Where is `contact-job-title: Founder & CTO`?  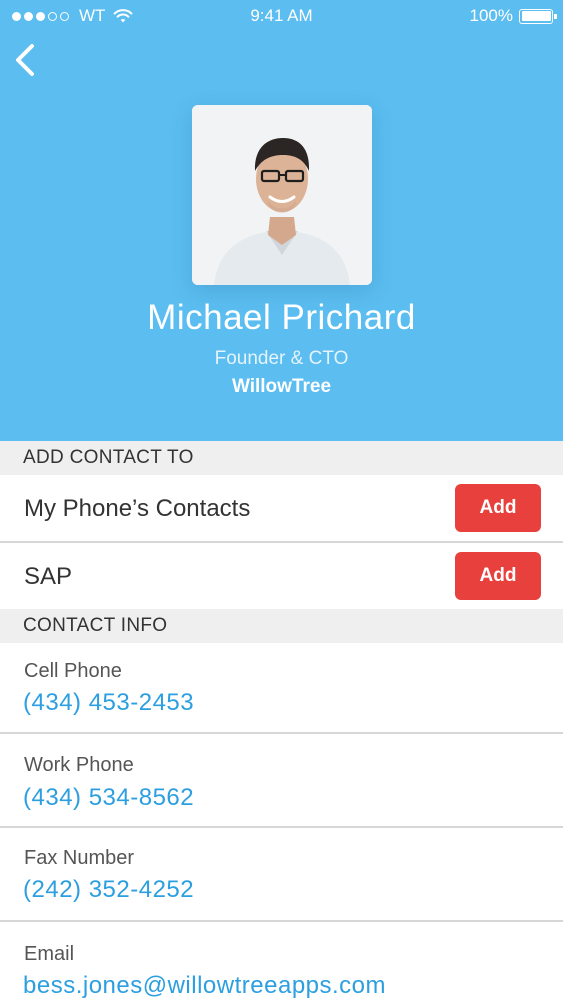
contact-job-title: Founder & CTO is located at coordinates (281, 358).